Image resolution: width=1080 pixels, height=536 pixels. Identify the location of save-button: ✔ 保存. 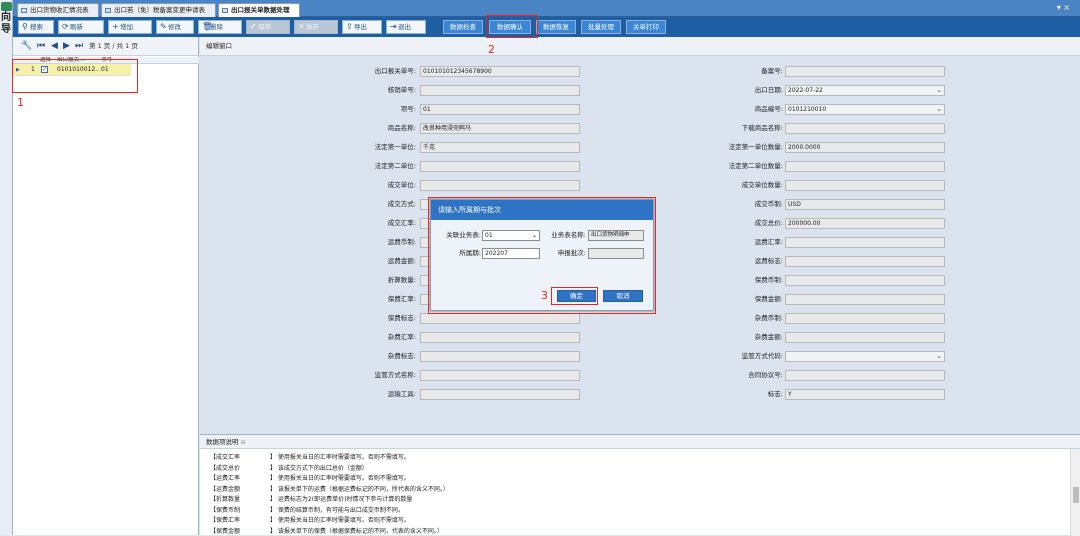
(268, 27).